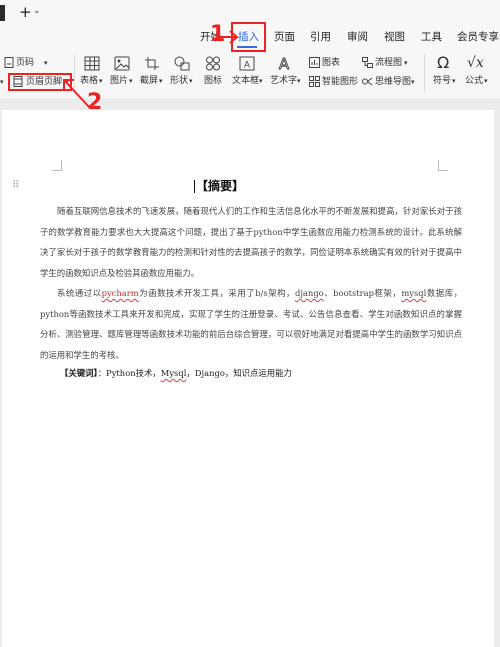 This screenshot has width=500, height=647. Describe the element at coordinates (216, 293) in the screenshot. I see `p2-text: 为函数技术开发工具，采用了b/s架构，` at that location.